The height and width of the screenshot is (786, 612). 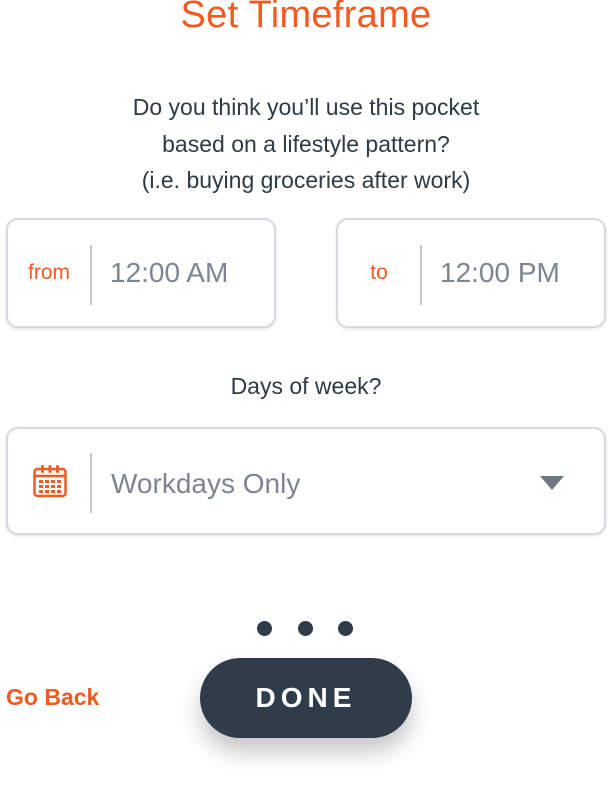 I want to click on days-of-week-label: Days of week?, so click(x=306, y=386).